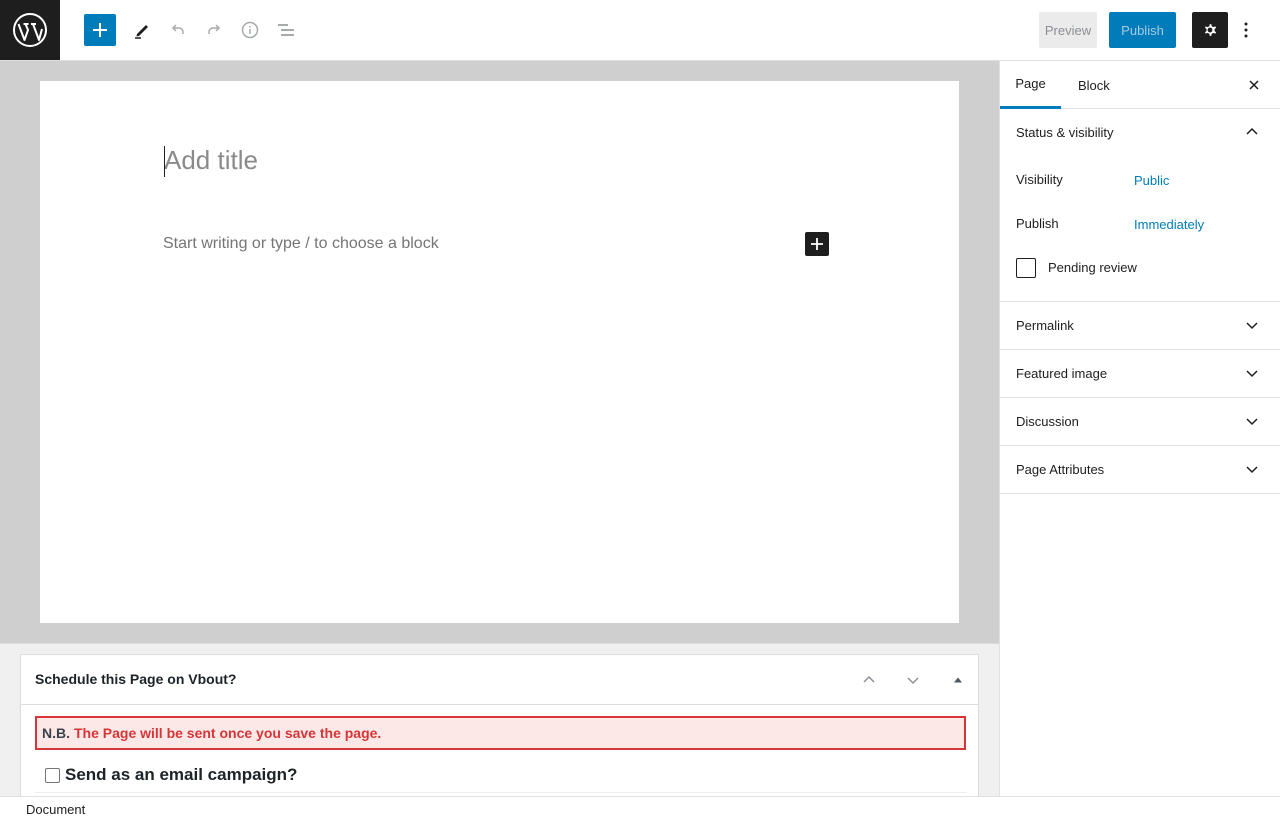  I want to click on visibility-value-button: Public, so click(1151, 180).